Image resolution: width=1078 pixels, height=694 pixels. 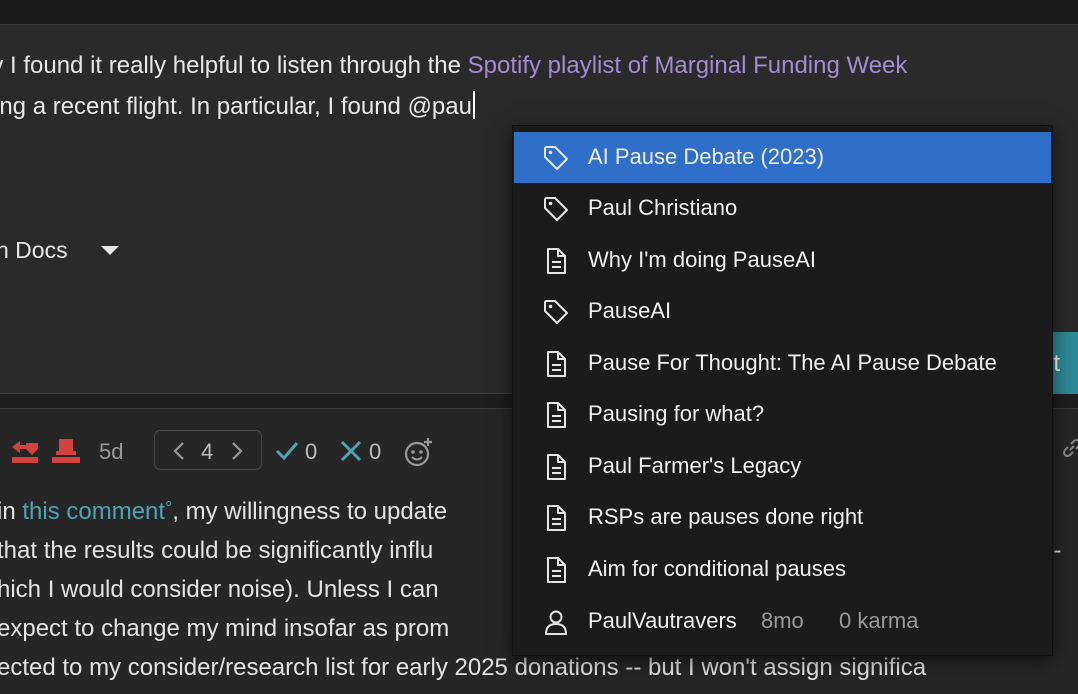 I want to click on mention-item: PauseAI, so click(x=782, y=311).